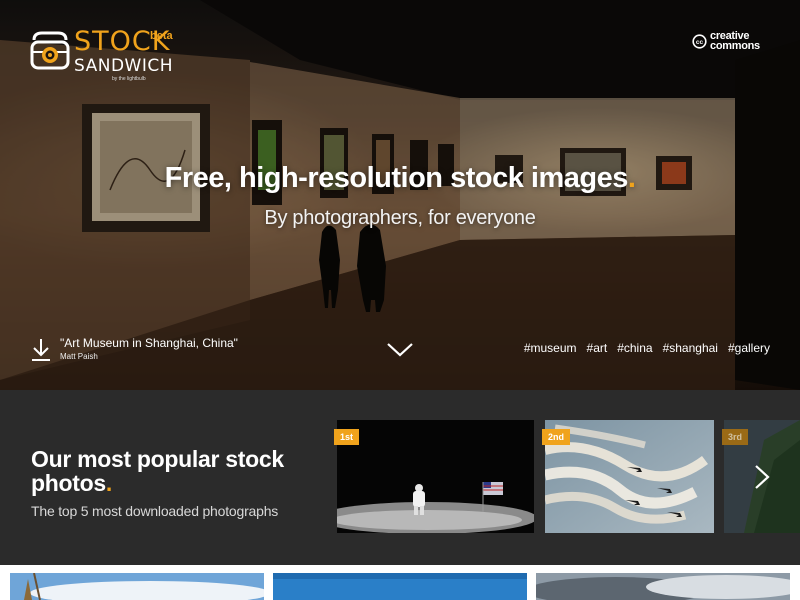 Image resolution: width=800 pixels, height=600 pixels. I want to click on hero-title: Free, high-resolution stock images., so click(400, 178).